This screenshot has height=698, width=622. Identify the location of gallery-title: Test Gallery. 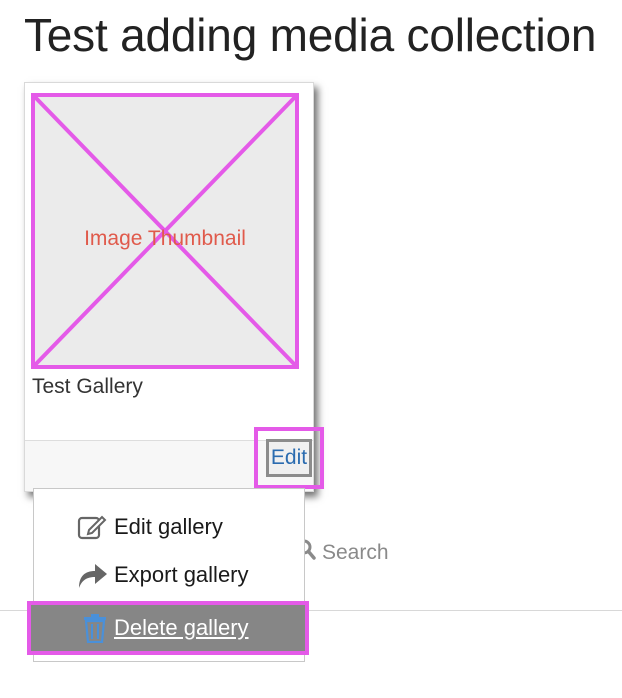
(87, 386).